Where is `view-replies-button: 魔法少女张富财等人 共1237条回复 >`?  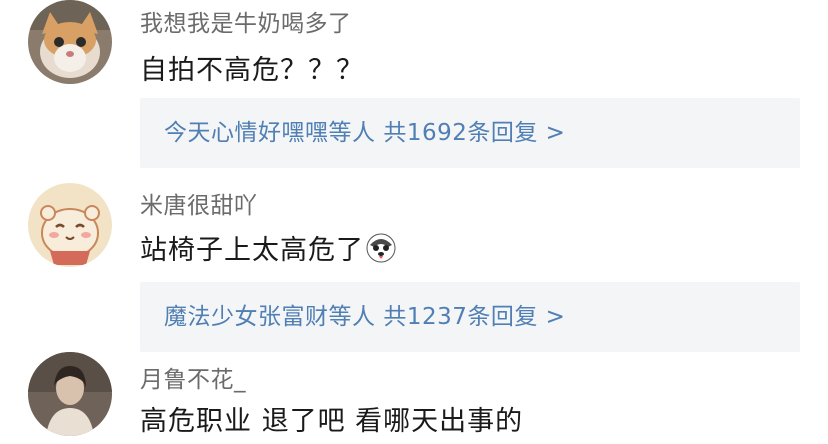
view-replies-button: 魔法少女张富财等人 共1237条回复 > is located at coordinates (470, 317).